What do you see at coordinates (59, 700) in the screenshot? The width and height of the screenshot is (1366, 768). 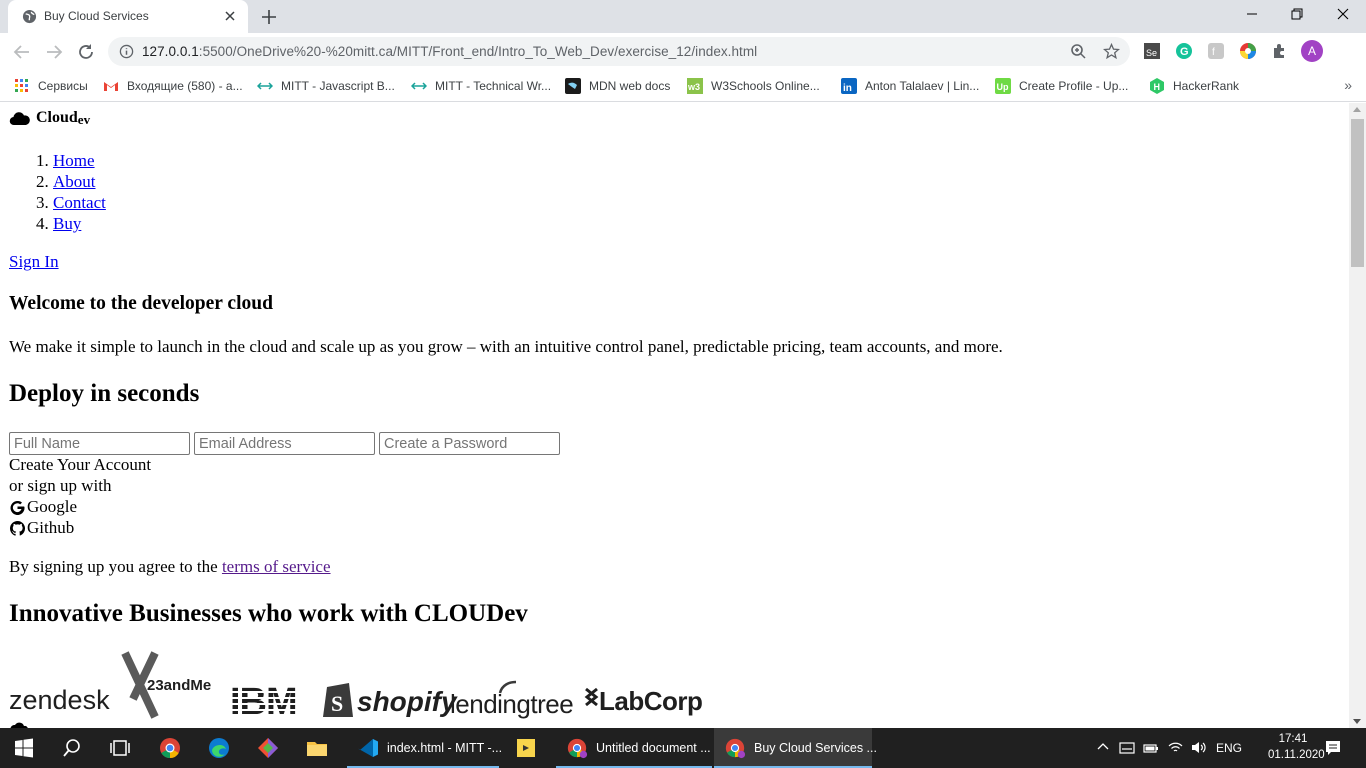 I see `zendesk-logo: zendesk` at bounding box center [59, 700].